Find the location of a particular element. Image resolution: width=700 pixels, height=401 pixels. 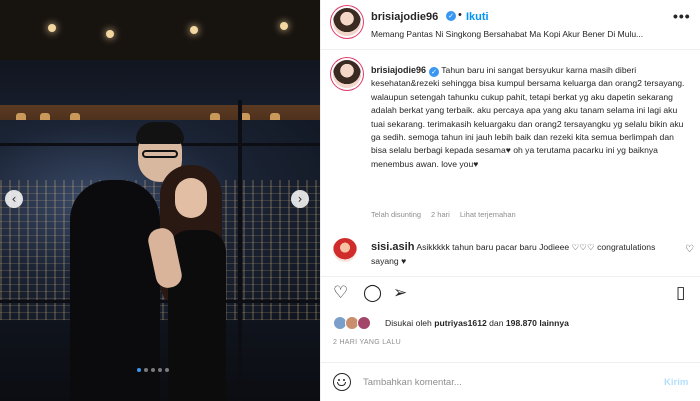

likes-user: putriyas1612 is located at coordinates (460, 323).